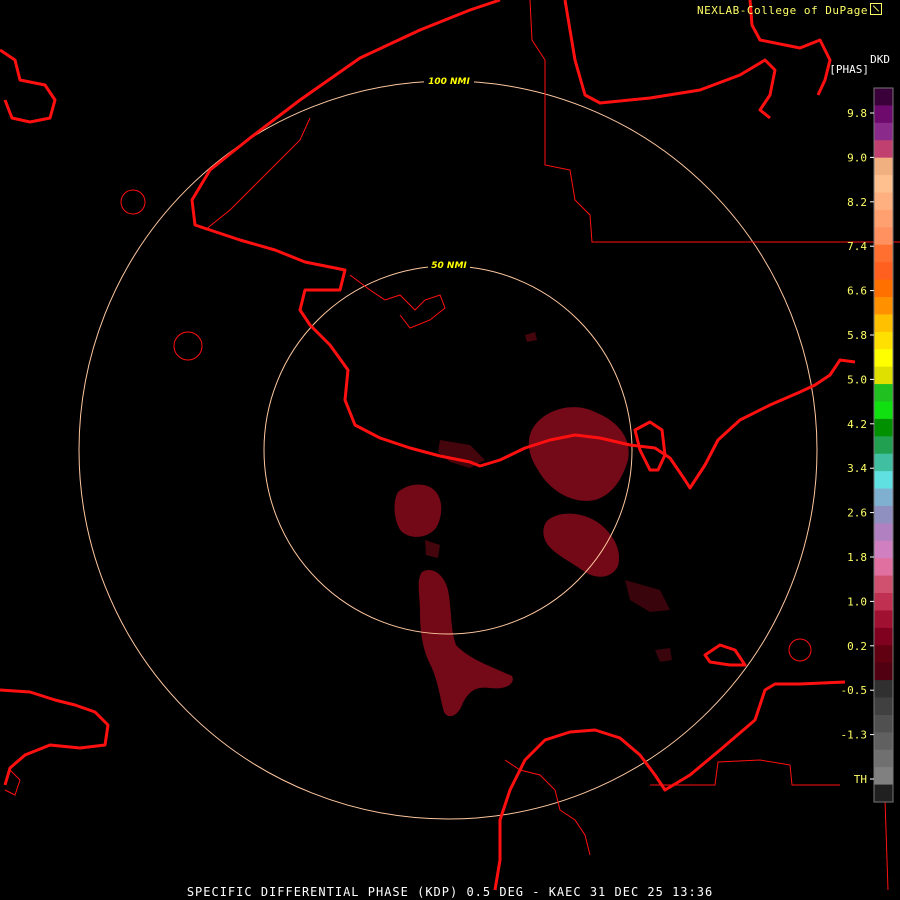 The image size is (900, 900). I want to click on color-scale-tick-label: 6.6, so click(857, 291).